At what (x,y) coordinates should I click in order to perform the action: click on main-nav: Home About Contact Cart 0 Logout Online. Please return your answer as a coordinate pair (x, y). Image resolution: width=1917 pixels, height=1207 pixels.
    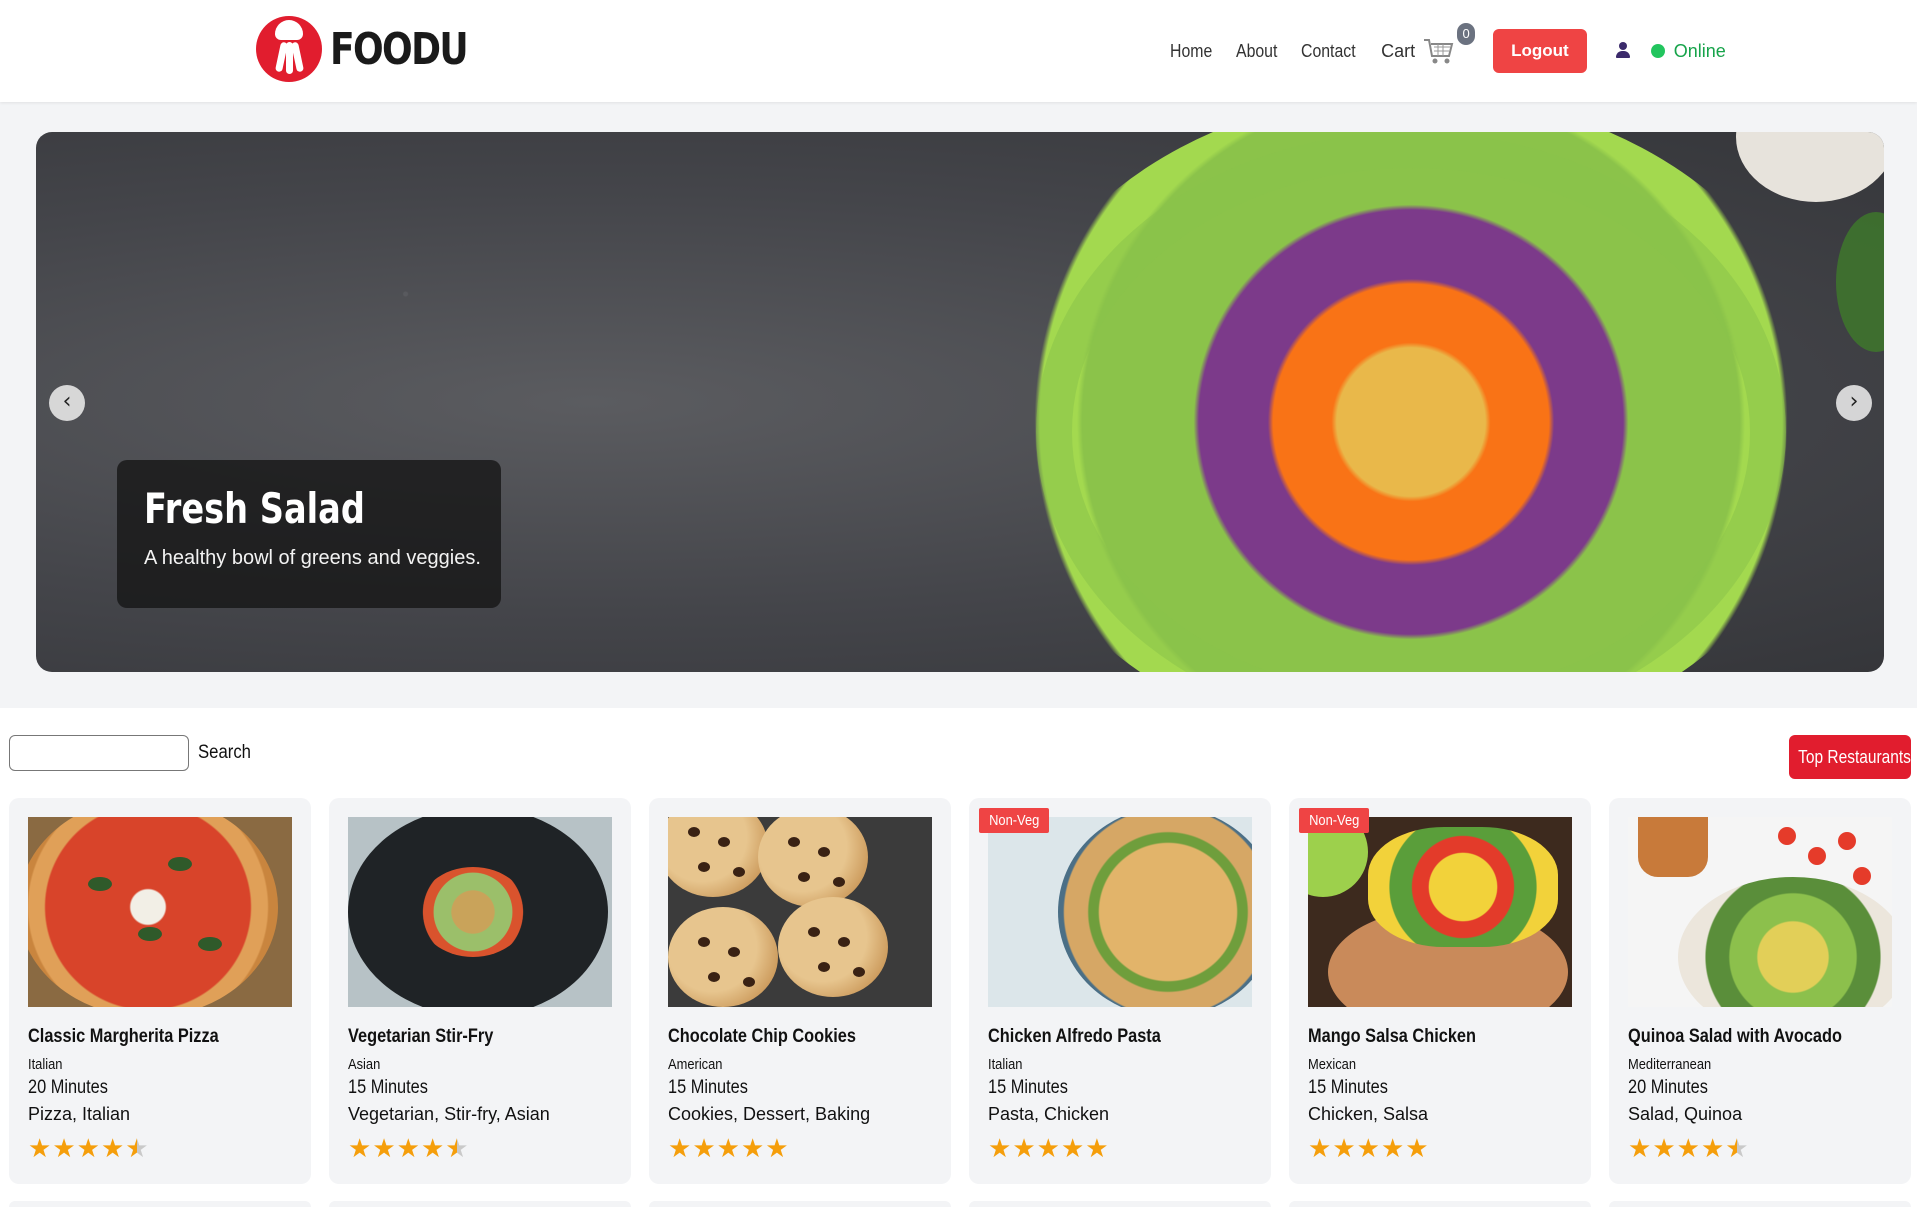
    Looking at the image, I should click on (1448, 51).